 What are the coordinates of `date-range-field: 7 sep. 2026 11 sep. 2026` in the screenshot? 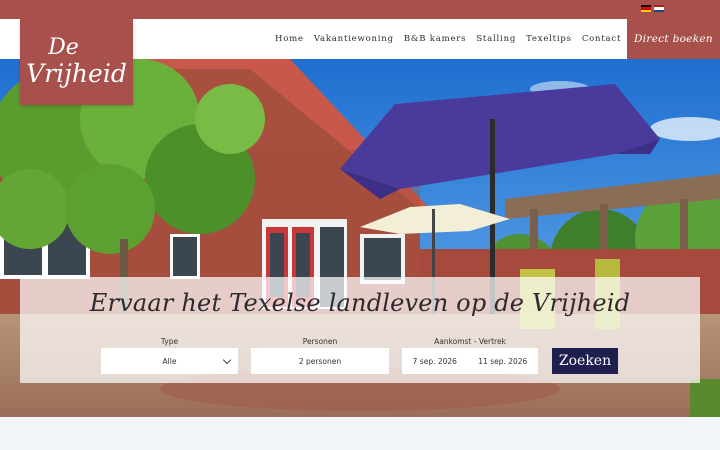 It's located at (470, 361).